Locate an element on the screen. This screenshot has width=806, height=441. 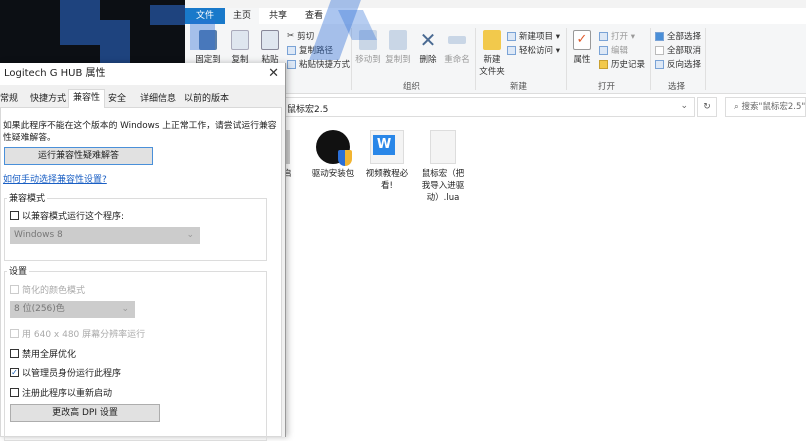
register-restart-checkbox: 注册此程序以重新启动 is located at coordinates (61, 392).